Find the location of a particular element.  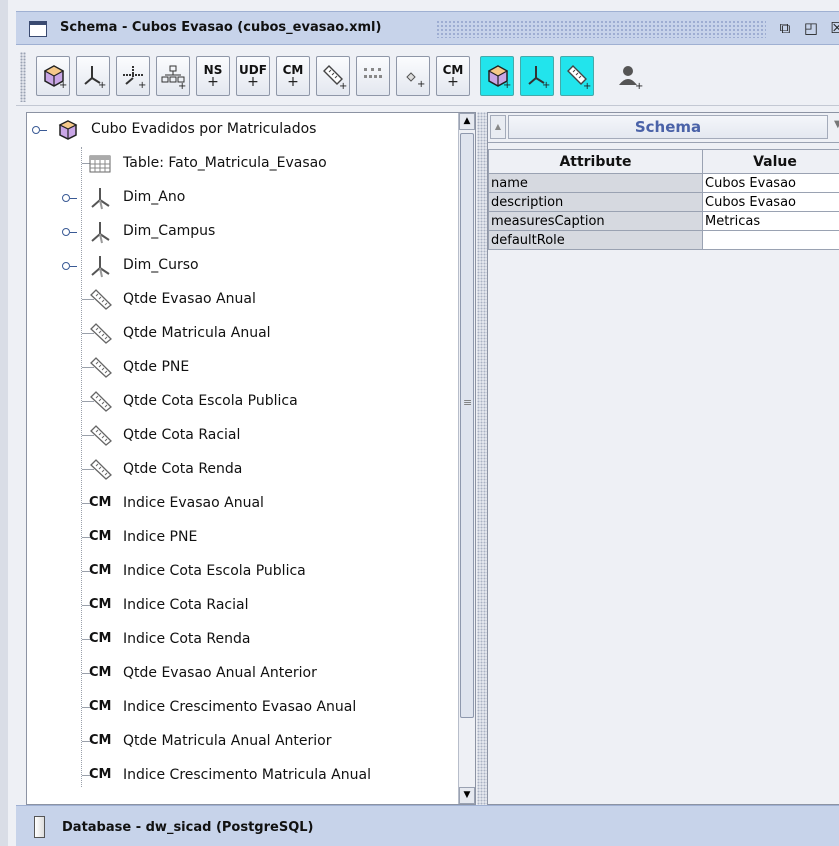

add-level-button is located at coordinates (373, 76).